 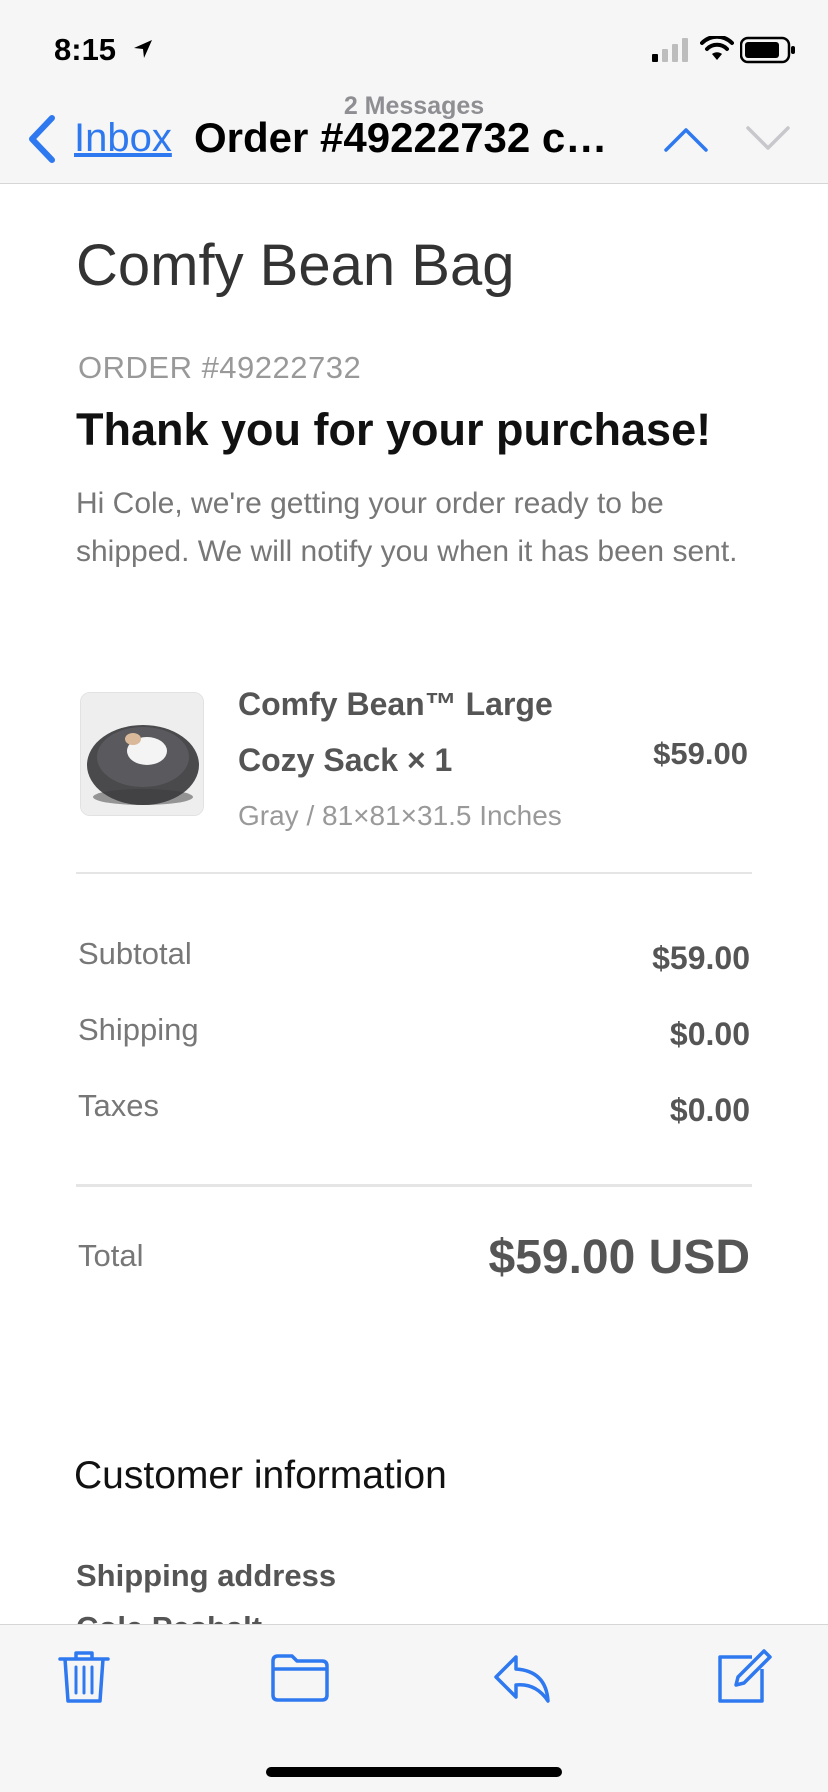 What do you see at coordinates (686, 139) in the screenshot?
I see `chevron-up-icon` at bounding box center [686, 139].